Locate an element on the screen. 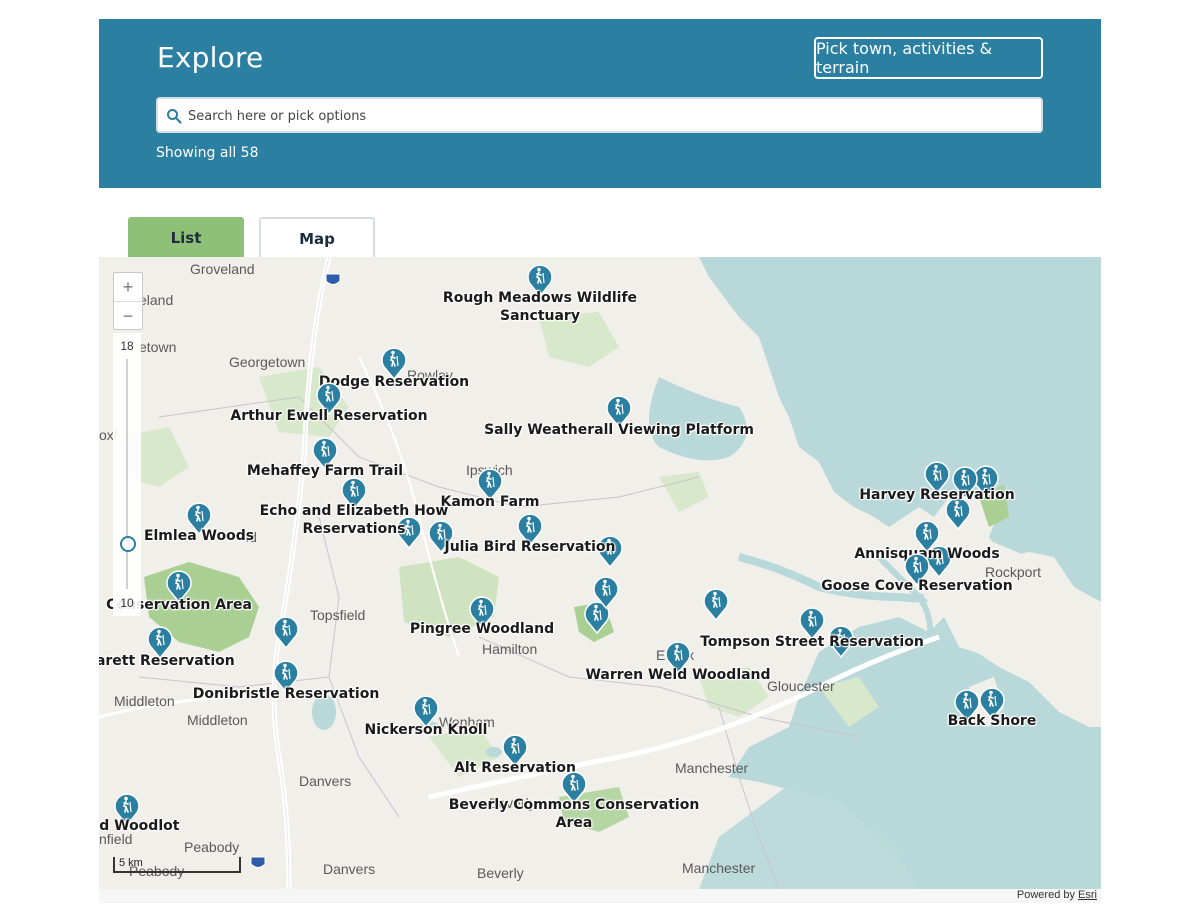 Image resolution: width=1200 pixels, height=920 pixels. marker-label-line: Reservations is located at coordinates (354, 529).